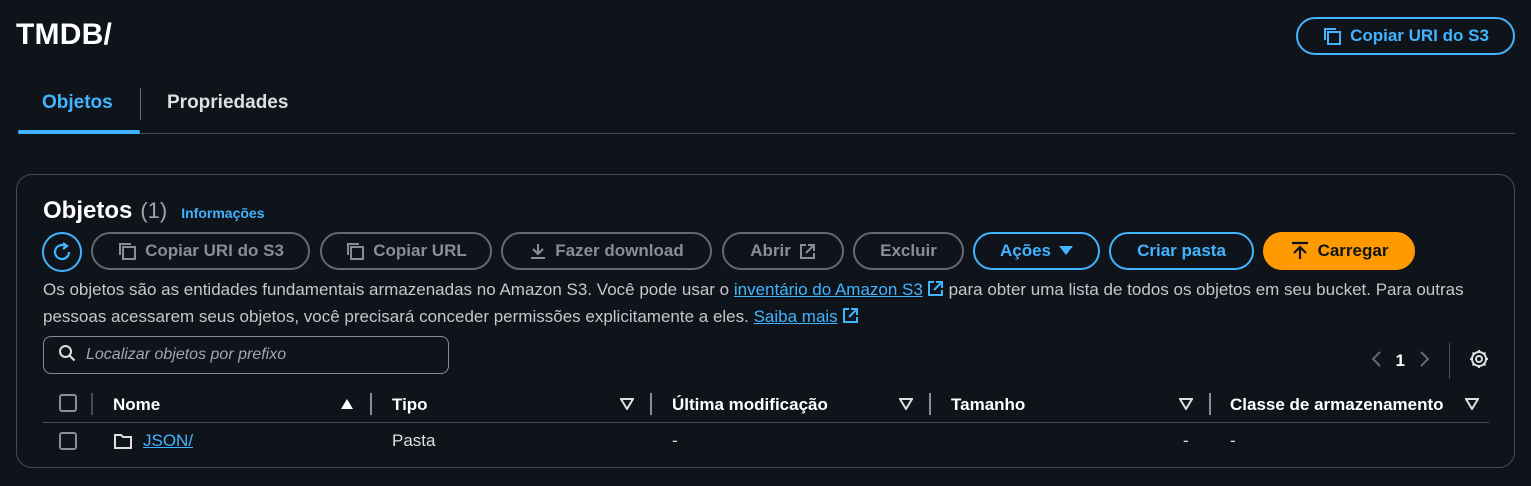 The height and width of the screenshot is (486, 1531). What do you see at coordinates (1479, 361) in the screenshot?
I see `gear-icon` at bounding box center [1479, 361].